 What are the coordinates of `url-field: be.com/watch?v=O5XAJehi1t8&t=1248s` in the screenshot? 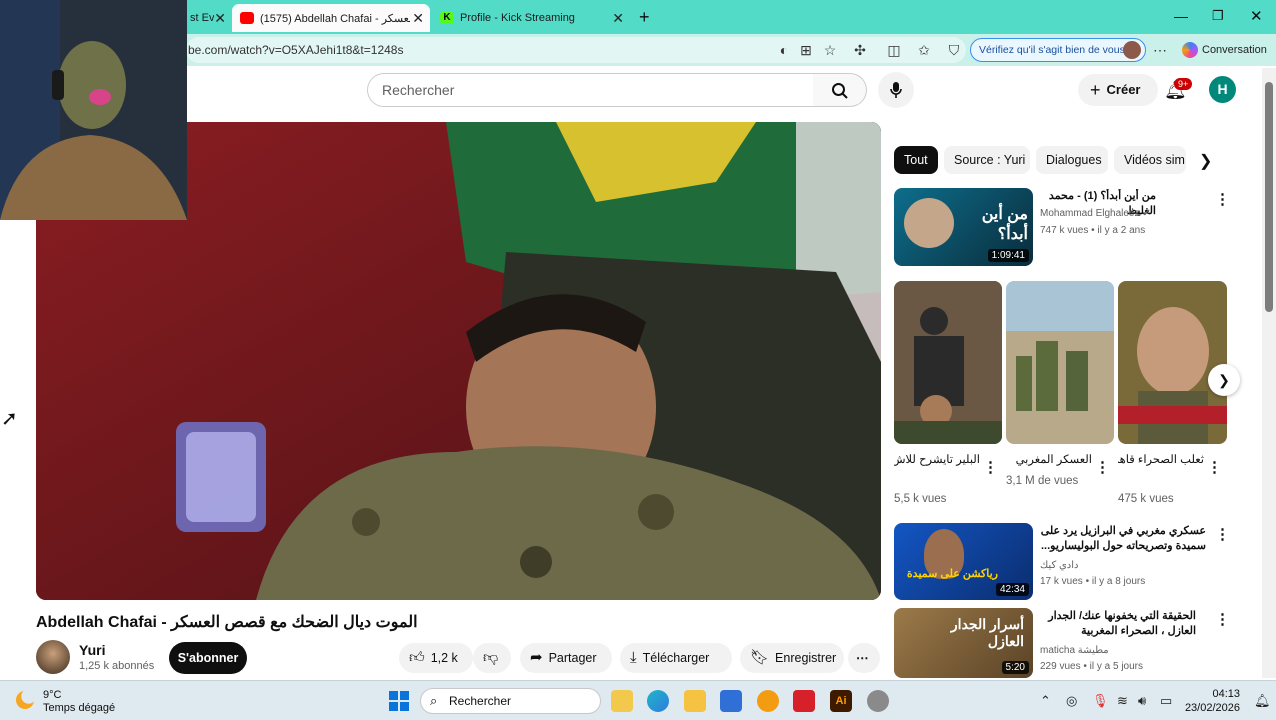 It's located at (576, 50).